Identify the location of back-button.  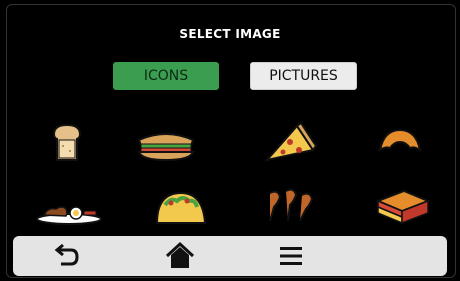
(66, 256).